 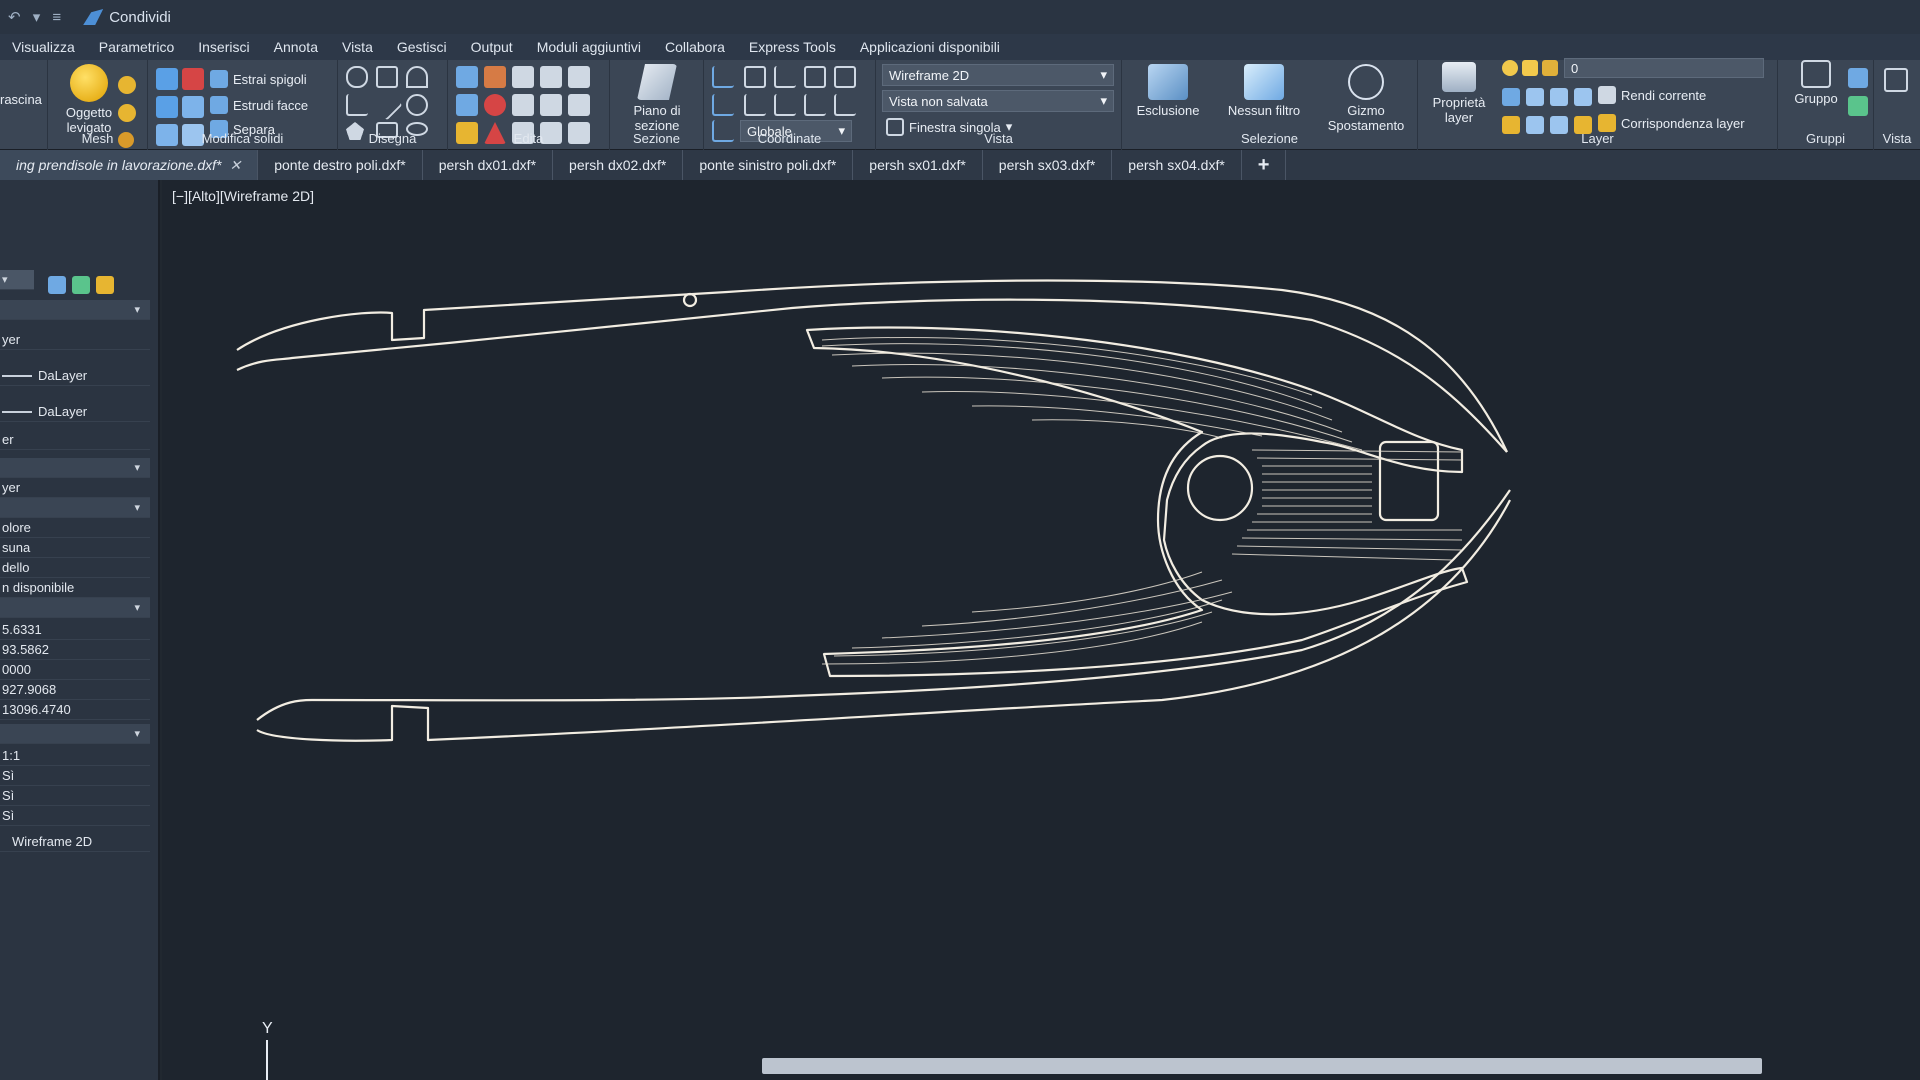 What do you see at coordinates (768, 165) in the screenshot?
I see `doc-tab: ponte sinistro poli.dxf*` at bounding box center [768, 165].